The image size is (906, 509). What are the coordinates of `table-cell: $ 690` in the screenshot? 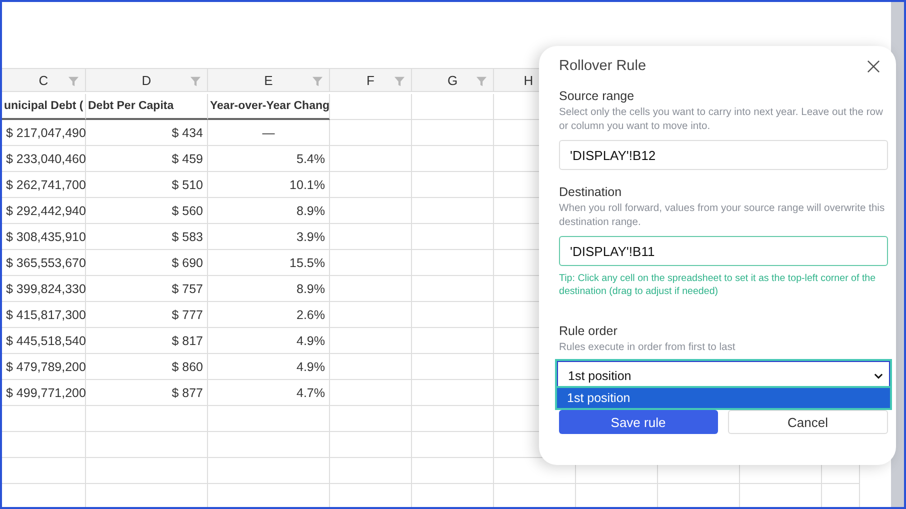 It's located at (147, 263).